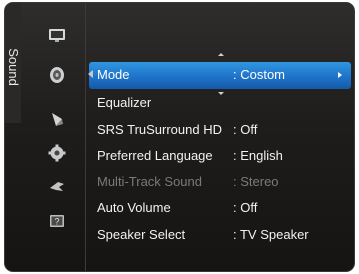  Describe the element at coordinates (271, 234) in the screenshot. I see `menu-item-value: : TV Speaker` at that location.